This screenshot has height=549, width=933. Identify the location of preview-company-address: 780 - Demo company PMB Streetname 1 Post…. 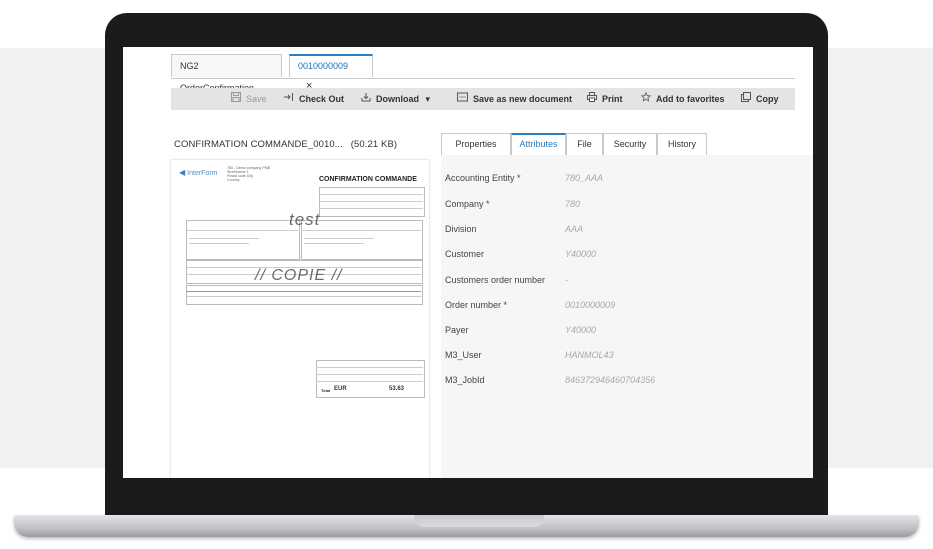
(248, 174).